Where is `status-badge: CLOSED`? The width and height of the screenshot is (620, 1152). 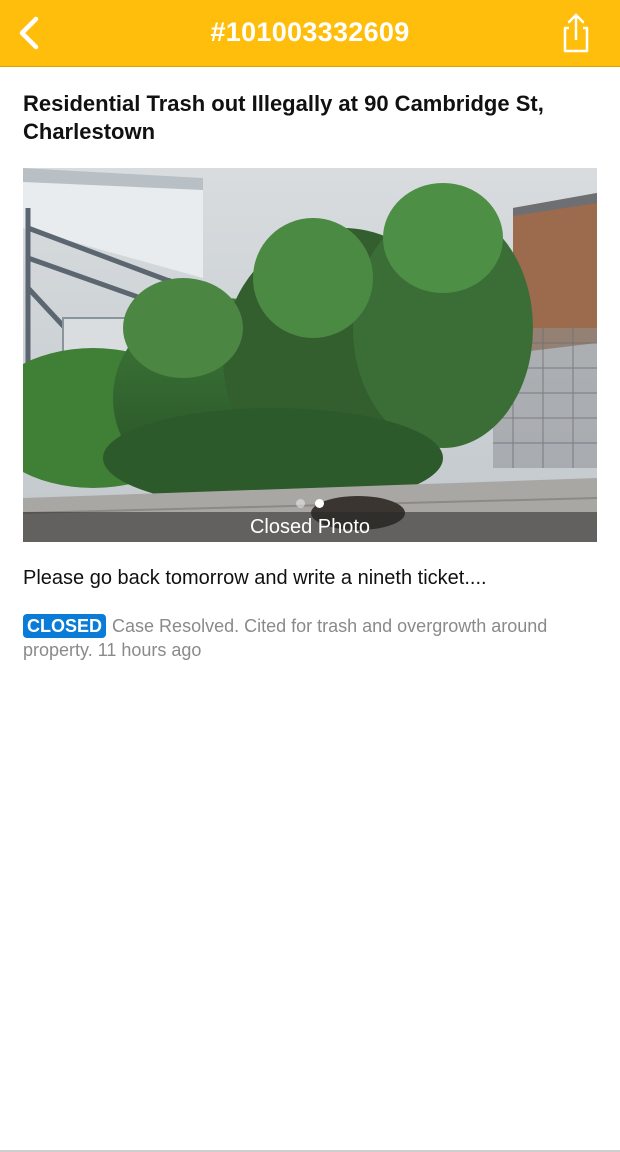 status-badge: CLOSED is located at coordinates (65, 626).